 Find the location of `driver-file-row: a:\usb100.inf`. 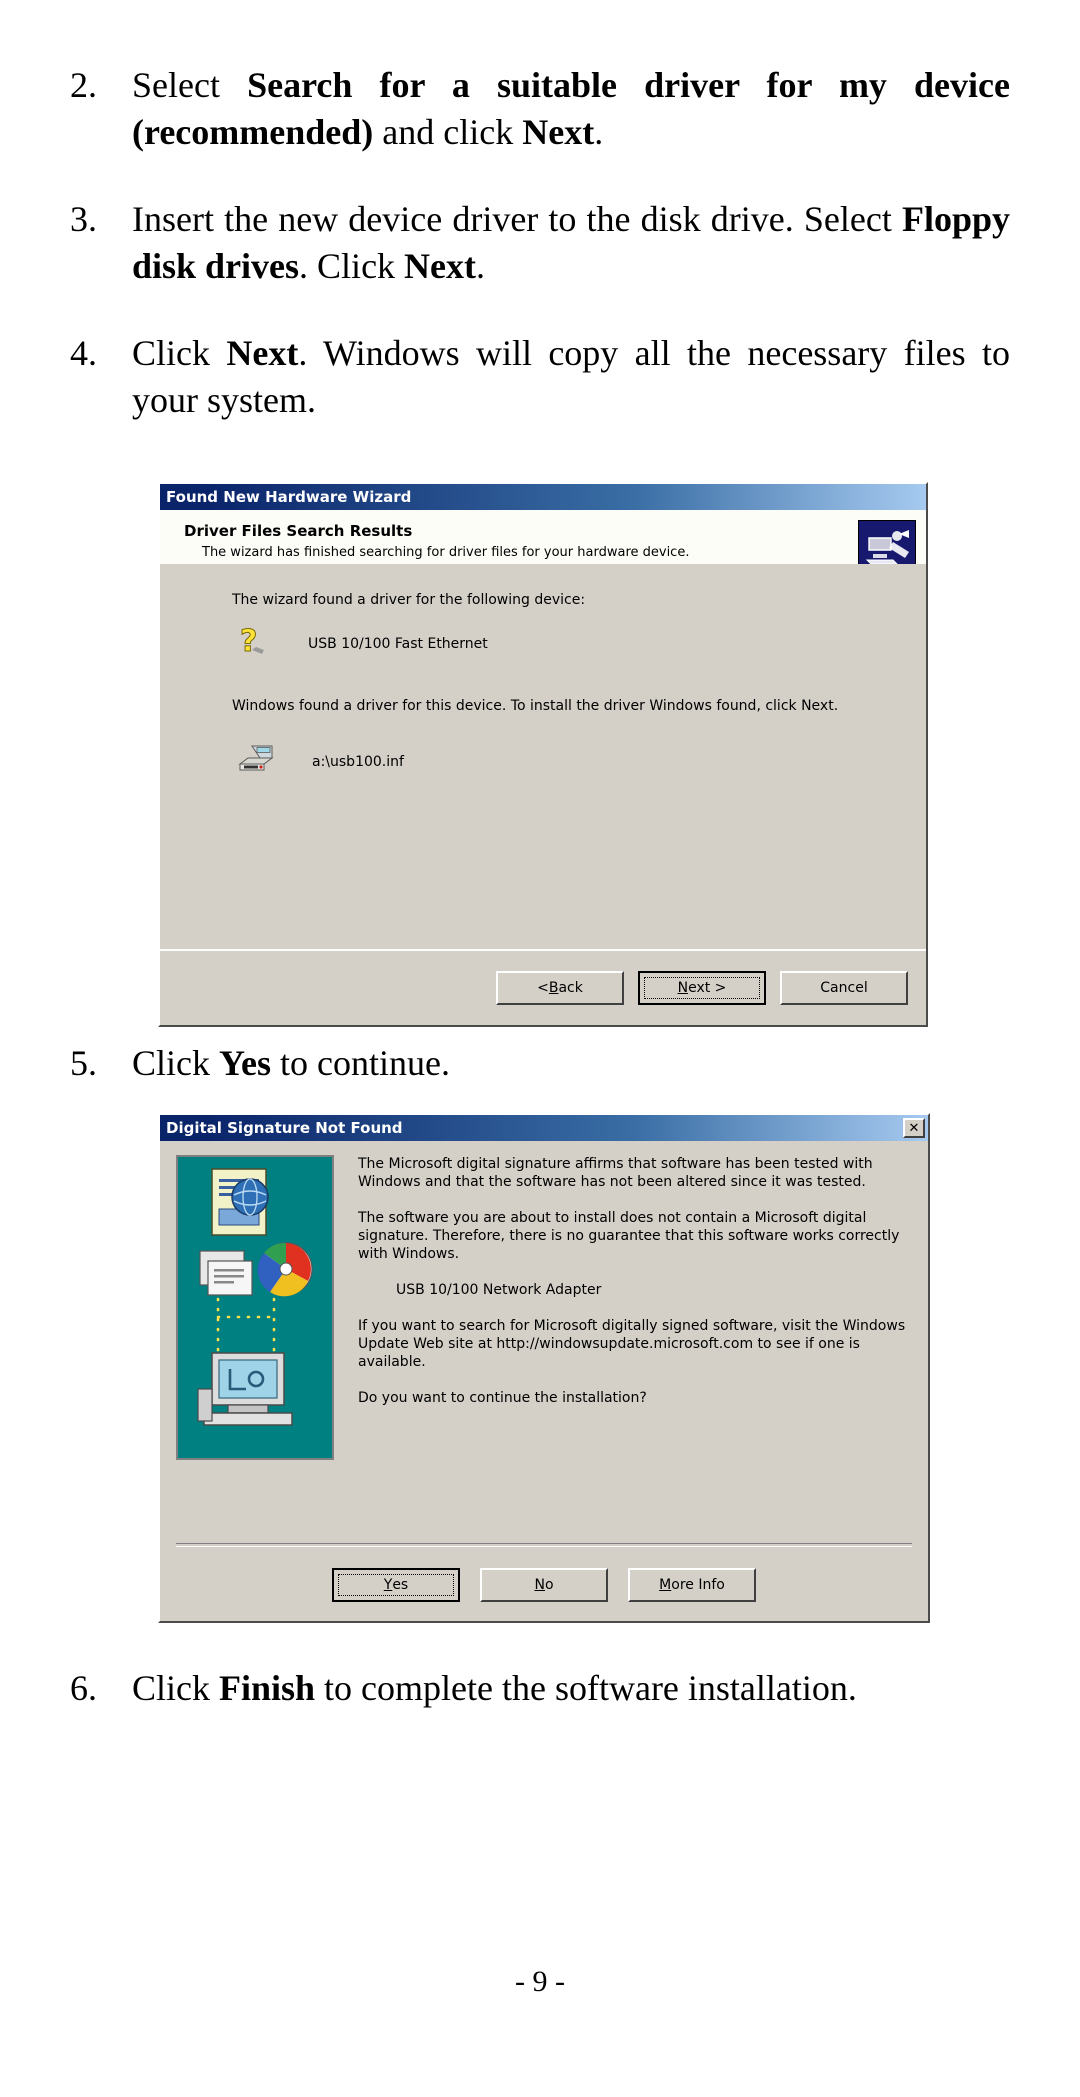

driver-file-row: a:\usb100.inf is located at coordinates (567, 762).